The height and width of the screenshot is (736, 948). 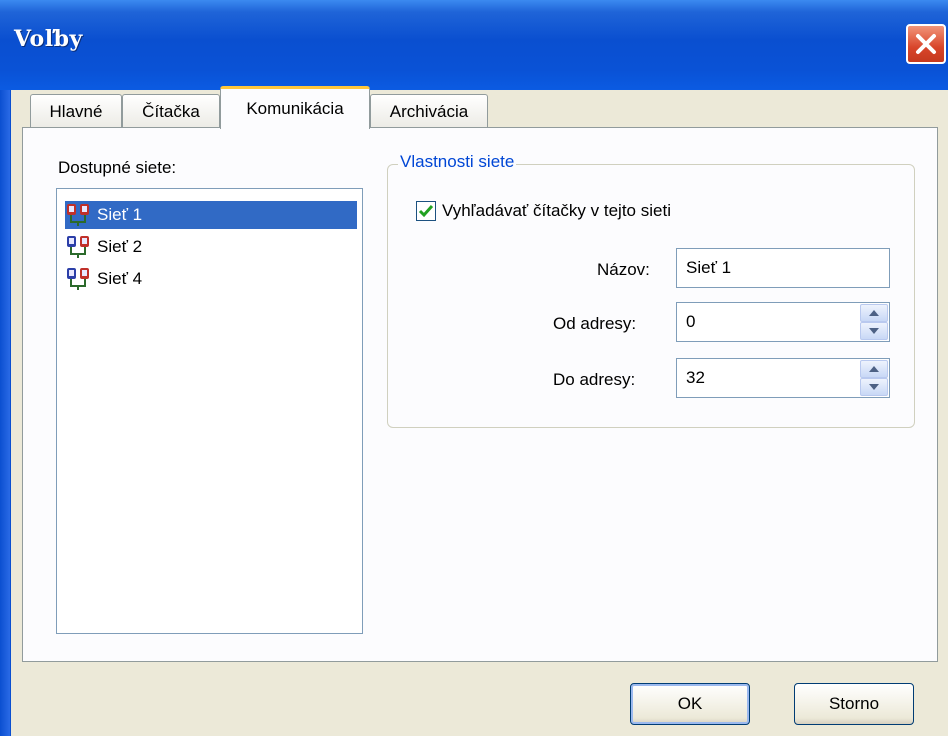 What do you see at coordinates (623, 269) in the screenshot?
I see `name-label: Názov:` at bounding box center [623, 269].